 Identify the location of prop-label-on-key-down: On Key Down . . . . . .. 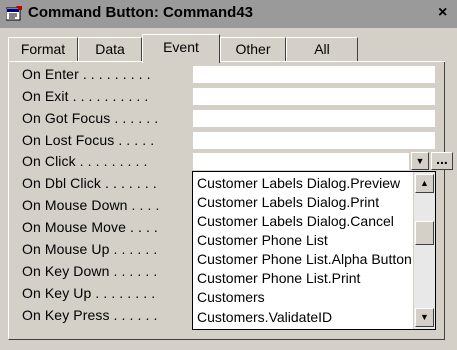
(90, 271).